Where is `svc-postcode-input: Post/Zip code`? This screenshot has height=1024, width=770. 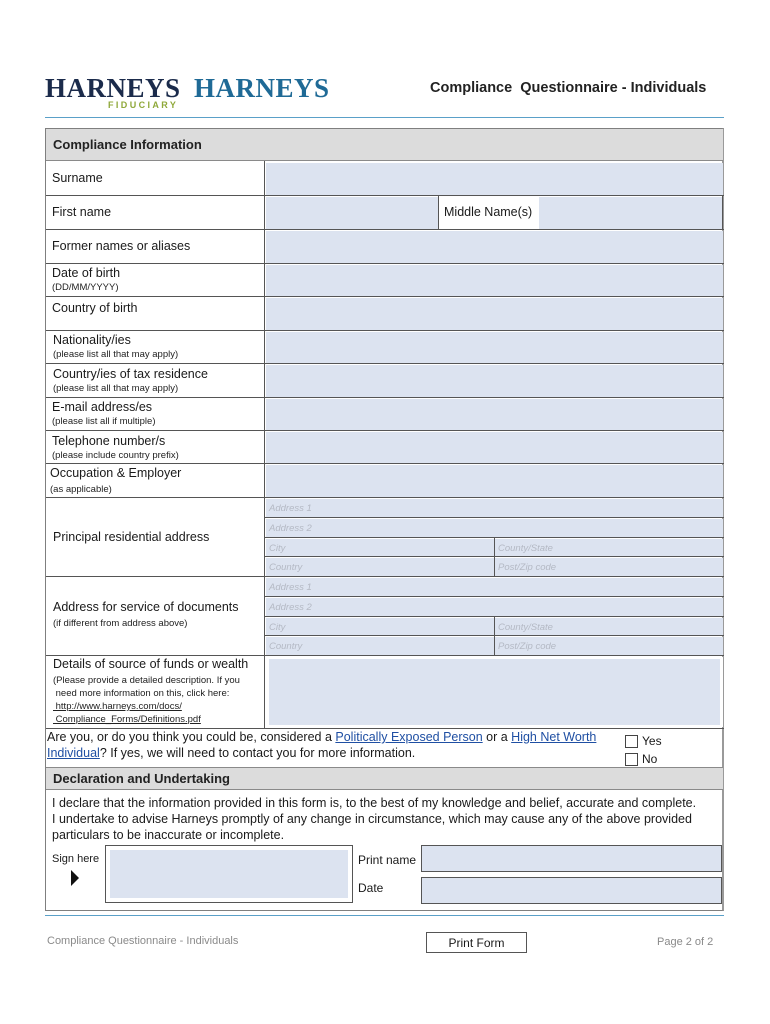 svc-postcode-input: Post/Zip code is located at coordinates (609, 646).